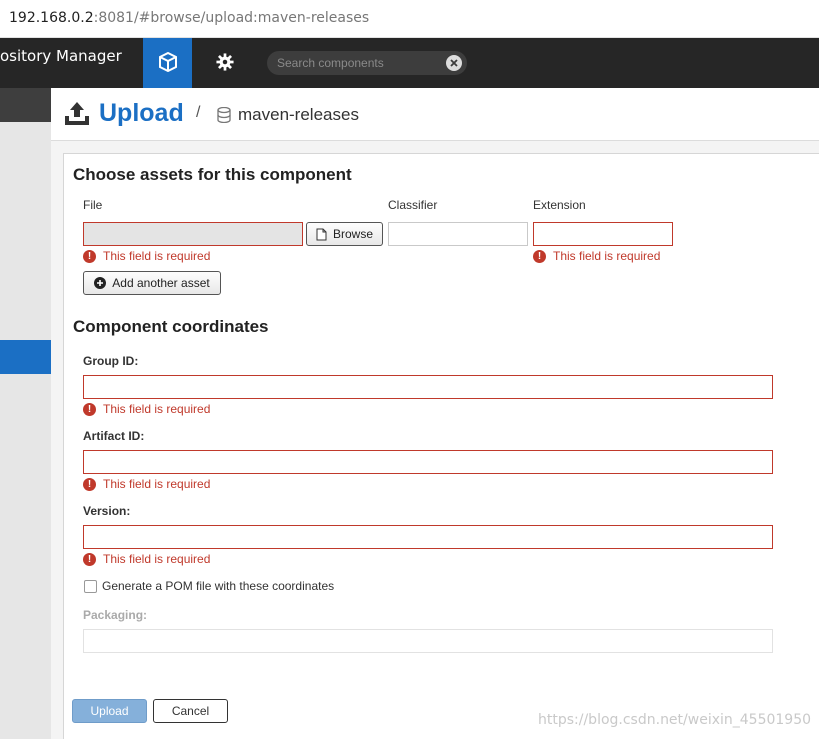  What do you see at coordinates (596, 256) in the screenshot?
I see `extension-error: ! This field is required` at bounding box center [596, 256].